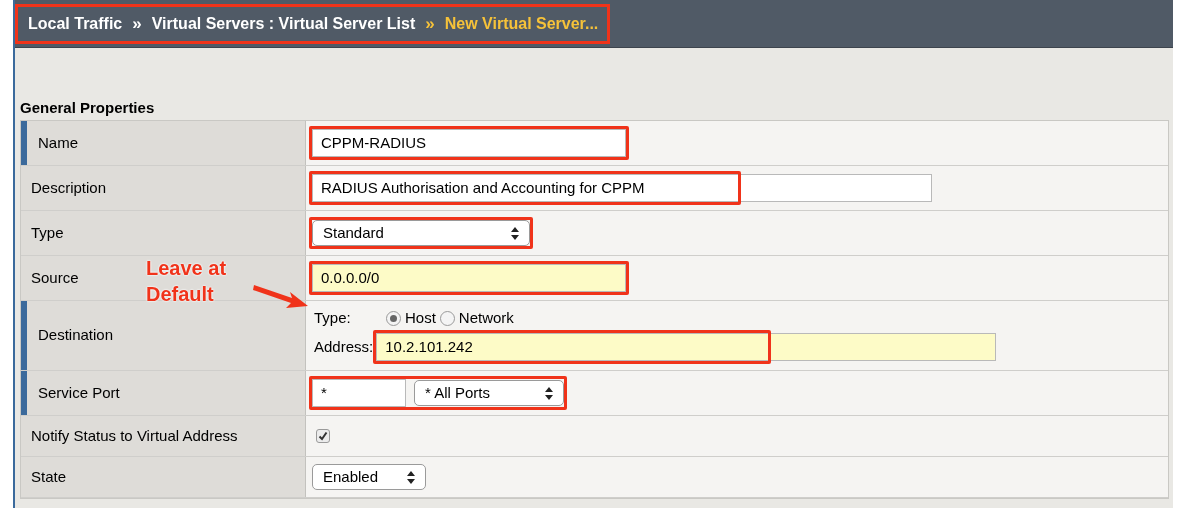 The width and height of the screenshot is (1179, 508). I want to click on select-dropdown: Standard, so click(421, 233).